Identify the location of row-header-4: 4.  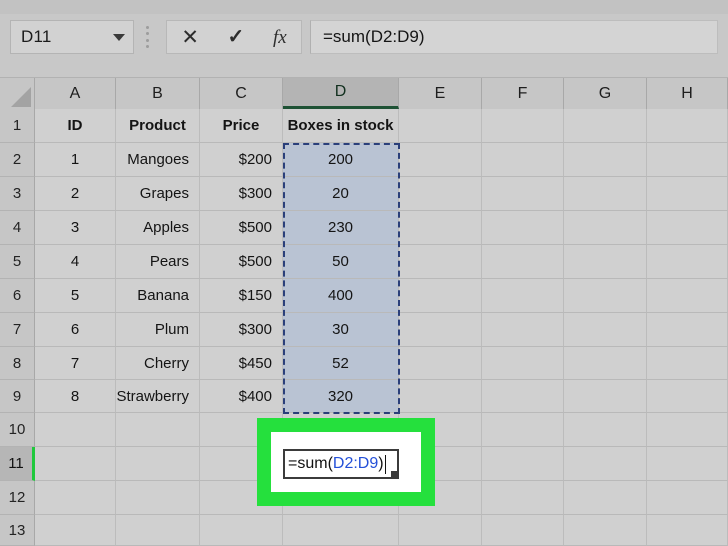
(17, 228).